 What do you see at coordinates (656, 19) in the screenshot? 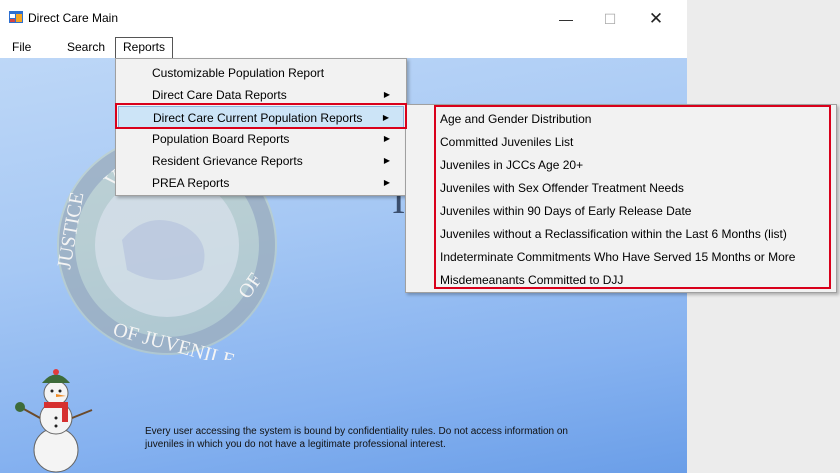
I see `close-button: ✕` at bounding box center [656, 19].